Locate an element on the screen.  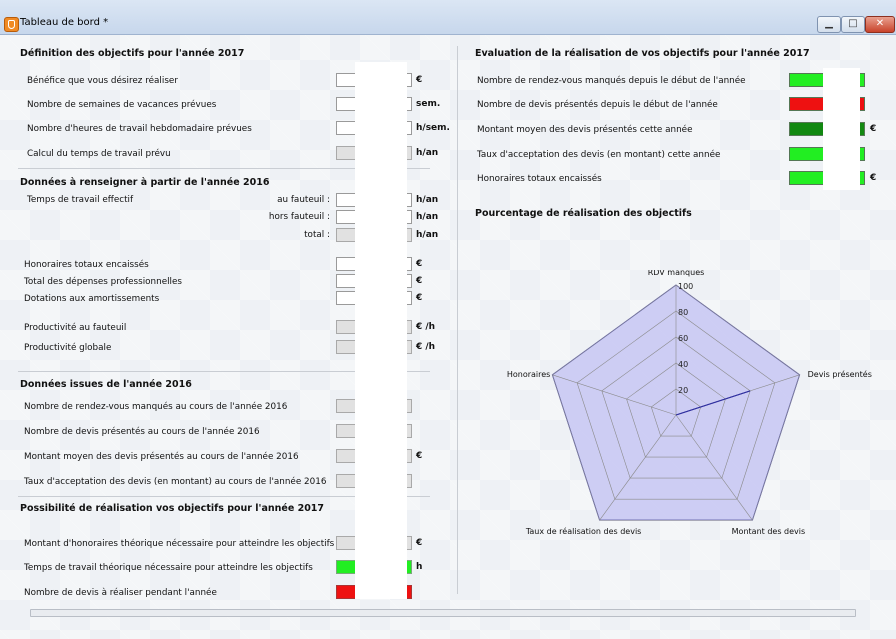
radar-axis-label: RDV manqués is located at coordinates (676, 273).